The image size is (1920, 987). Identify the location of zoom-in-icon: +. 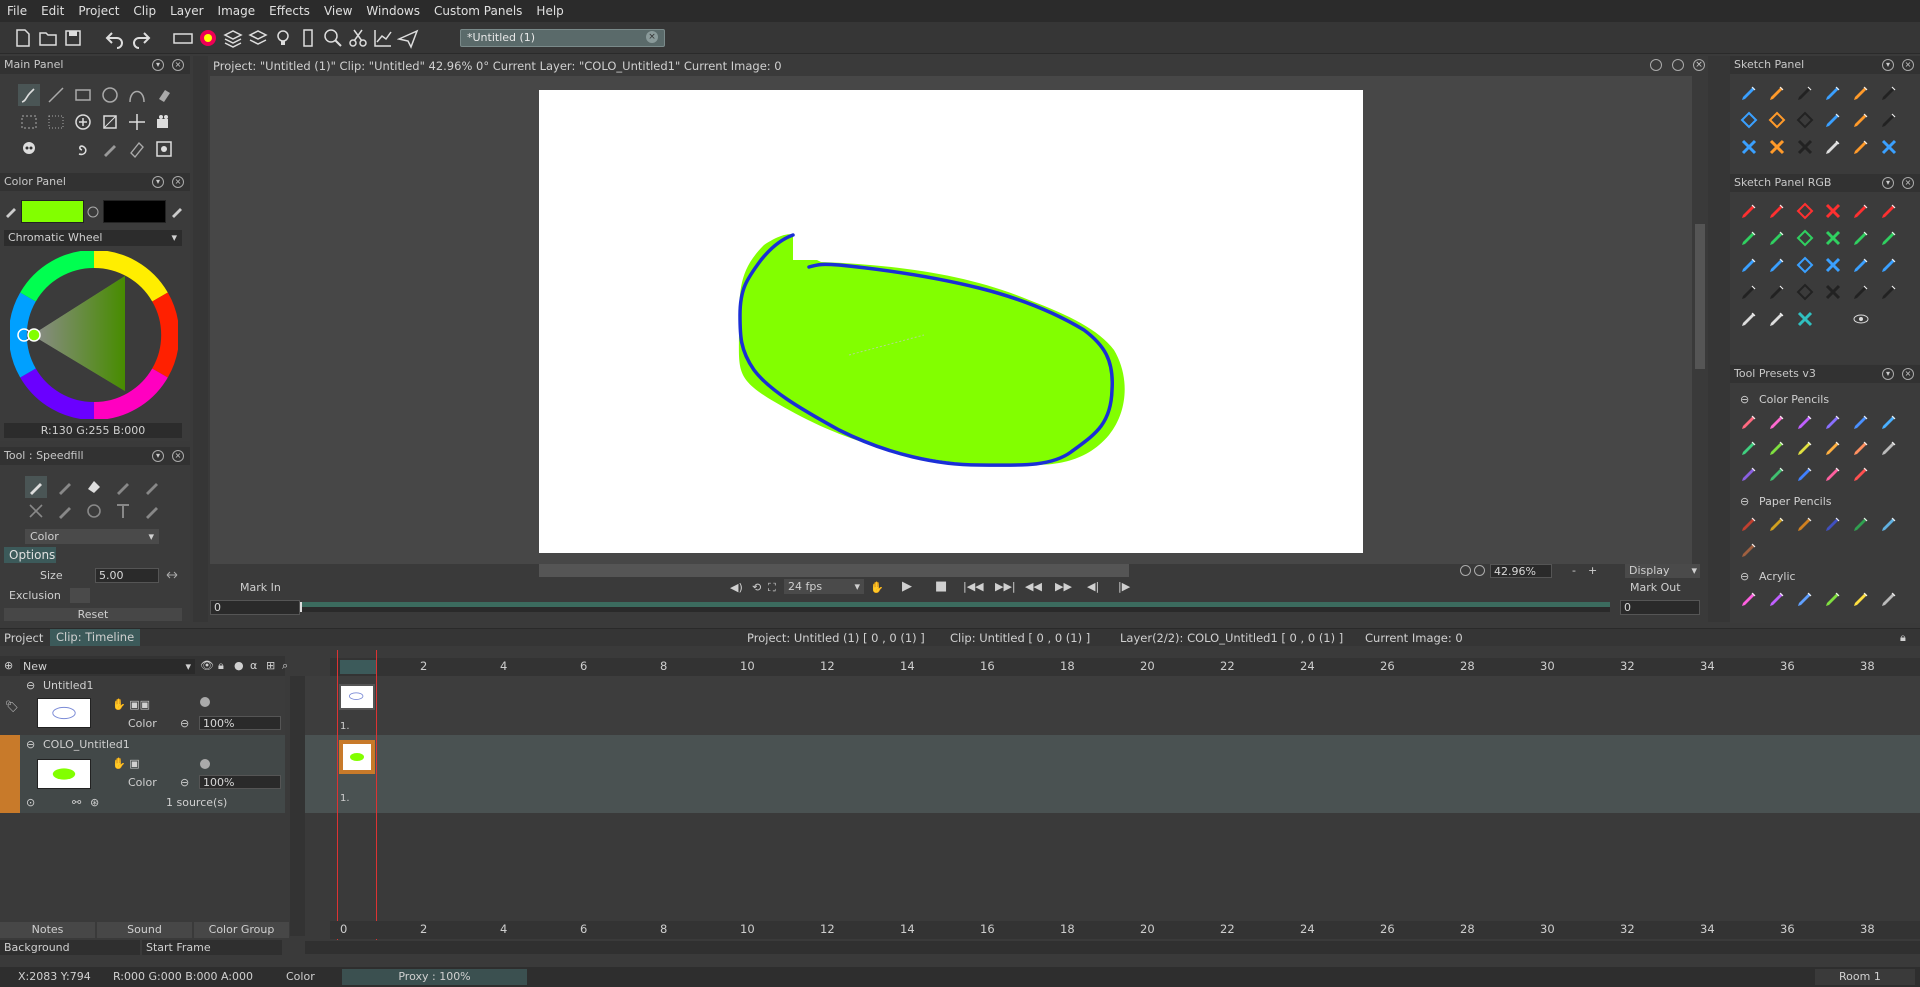
(1592, 570).